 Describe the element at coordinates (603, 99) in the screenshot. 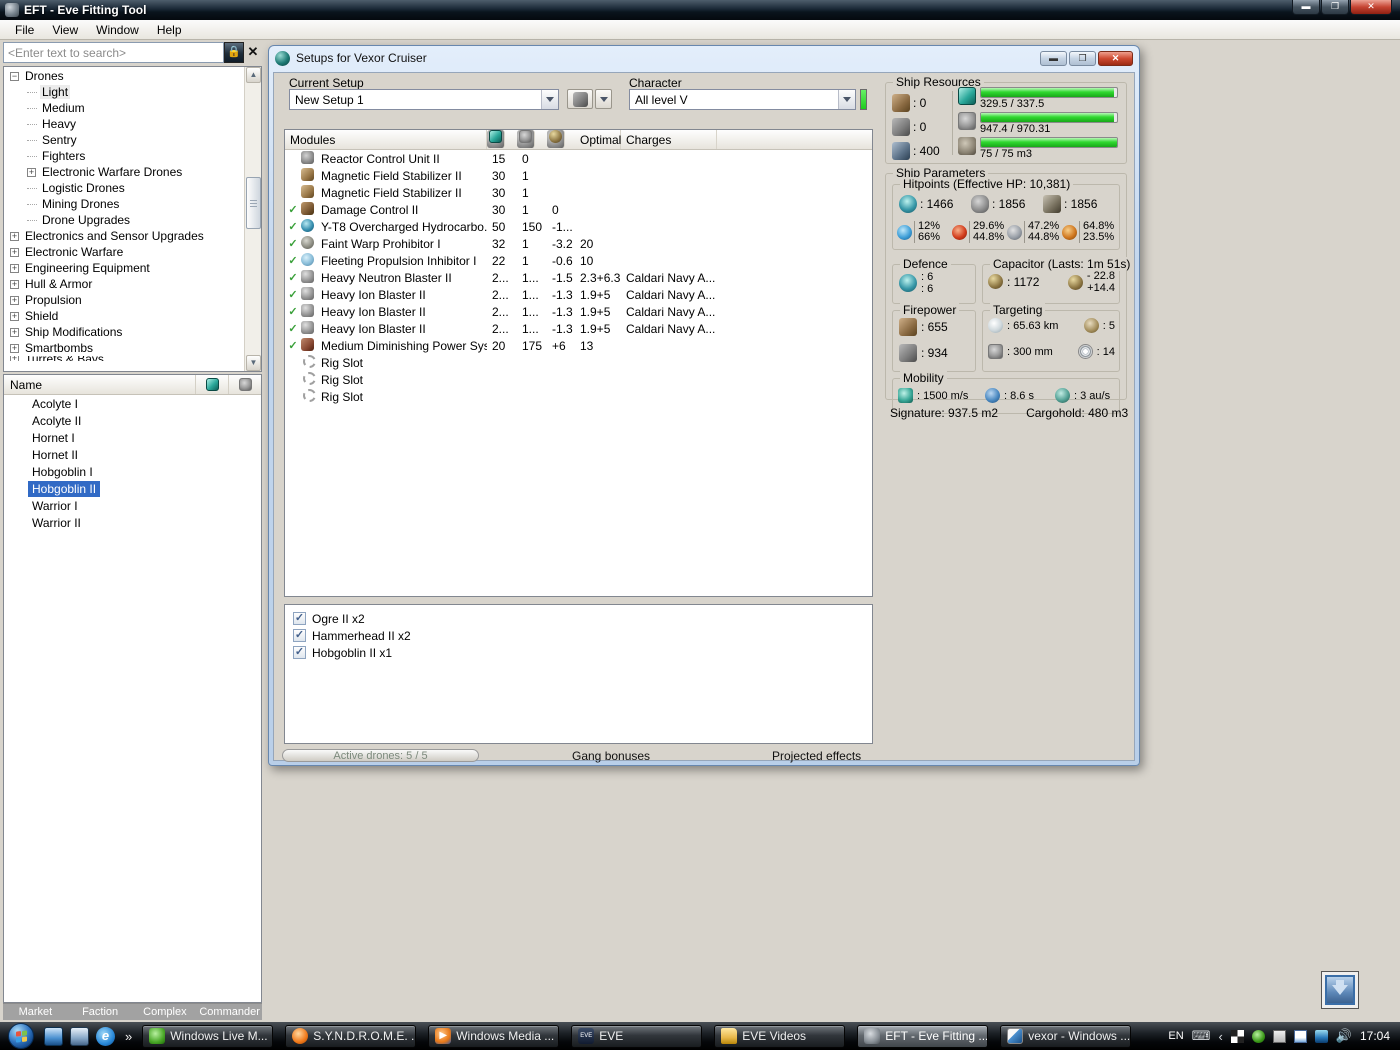

I see `ship-menu-dropdown-button` at that location.